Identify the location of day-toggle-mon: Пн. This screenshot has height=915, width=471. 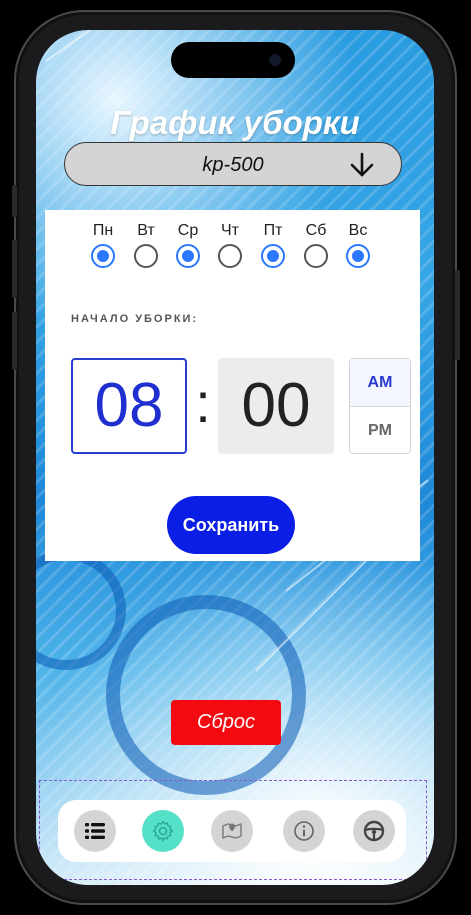
(103, 245).